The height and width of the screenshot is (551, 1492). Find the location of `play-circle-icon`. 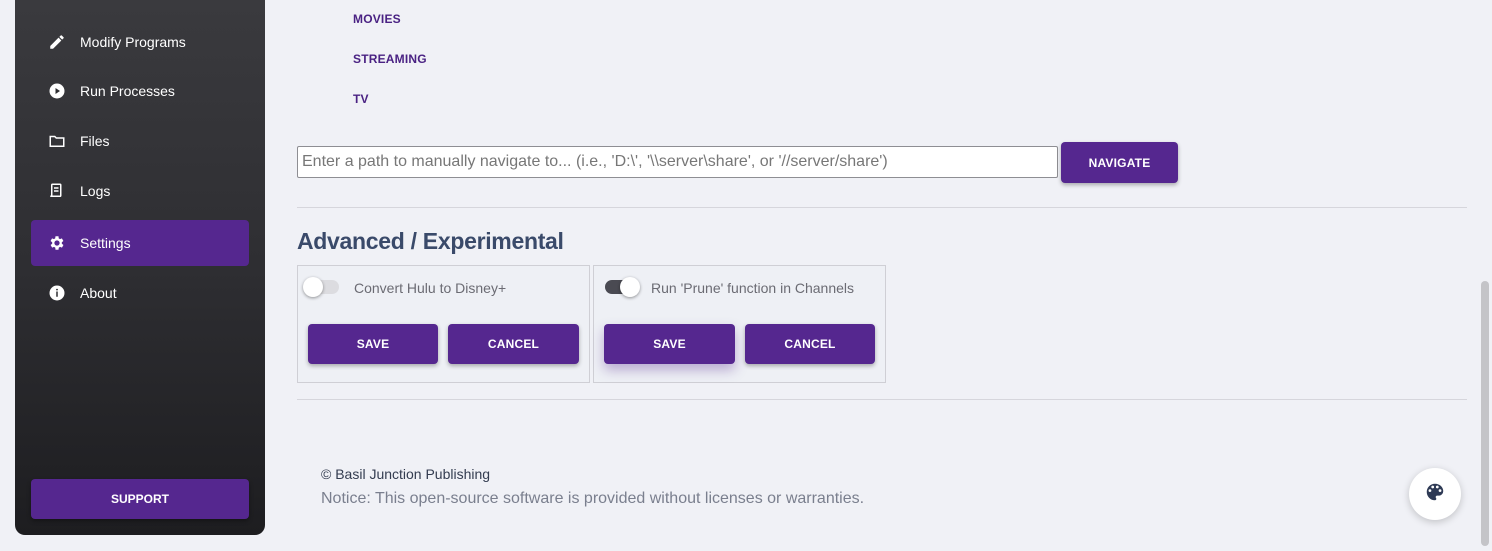

play-circle-icon is located at coordinates (57, 91).